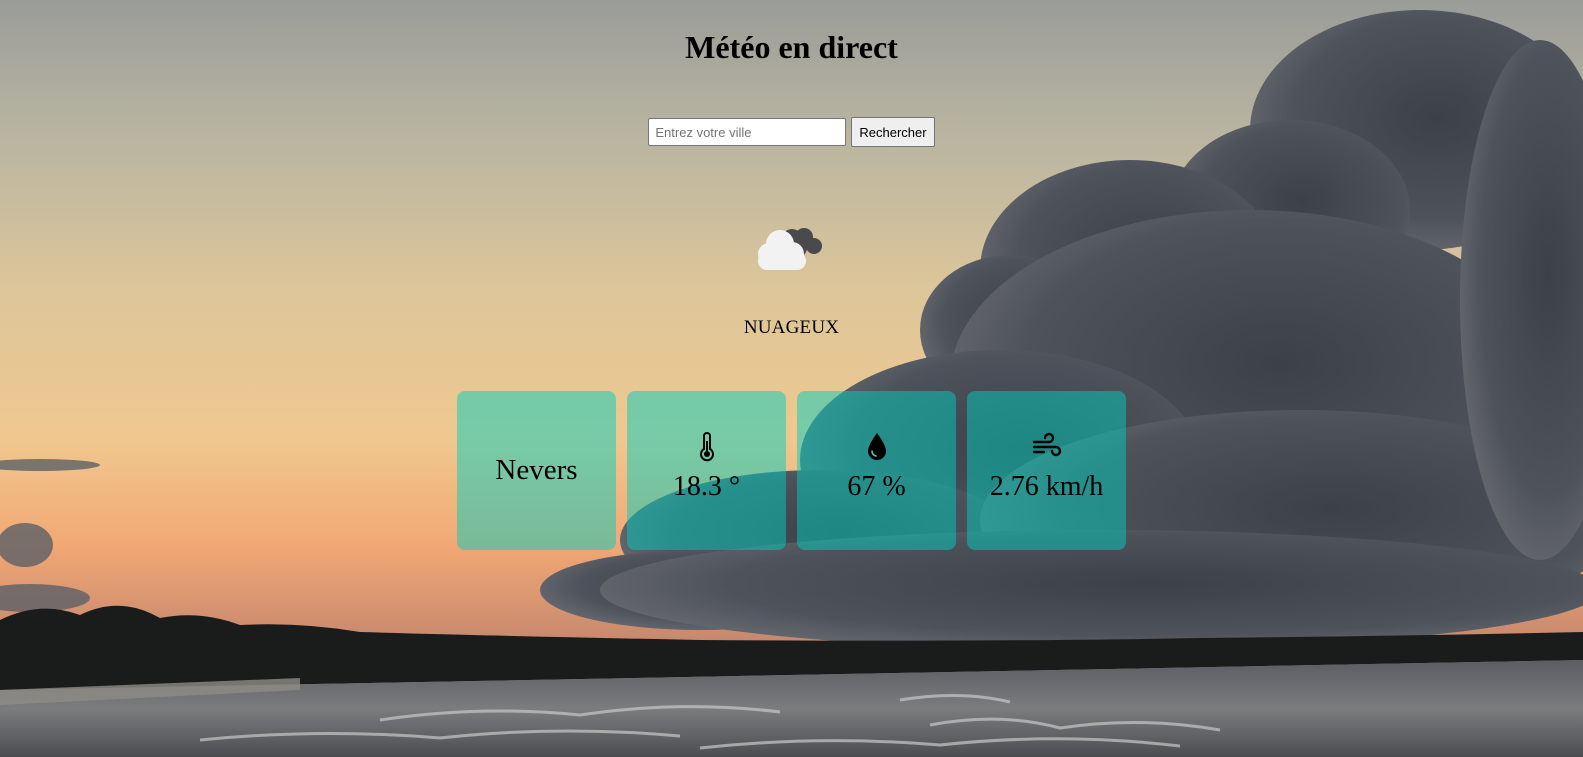 This screenshot has height=757, width=1583. Describe the element at coordinates (791, 327) in the screenshot. I see `weather-condition: NUAGEUX` at that location.